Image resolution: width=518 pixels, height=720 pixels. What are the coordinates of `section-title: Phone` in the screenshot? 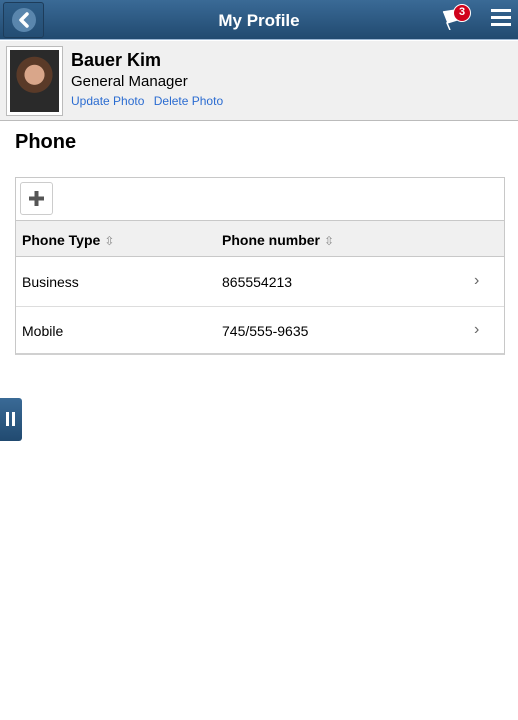 It's located at (46, 142).